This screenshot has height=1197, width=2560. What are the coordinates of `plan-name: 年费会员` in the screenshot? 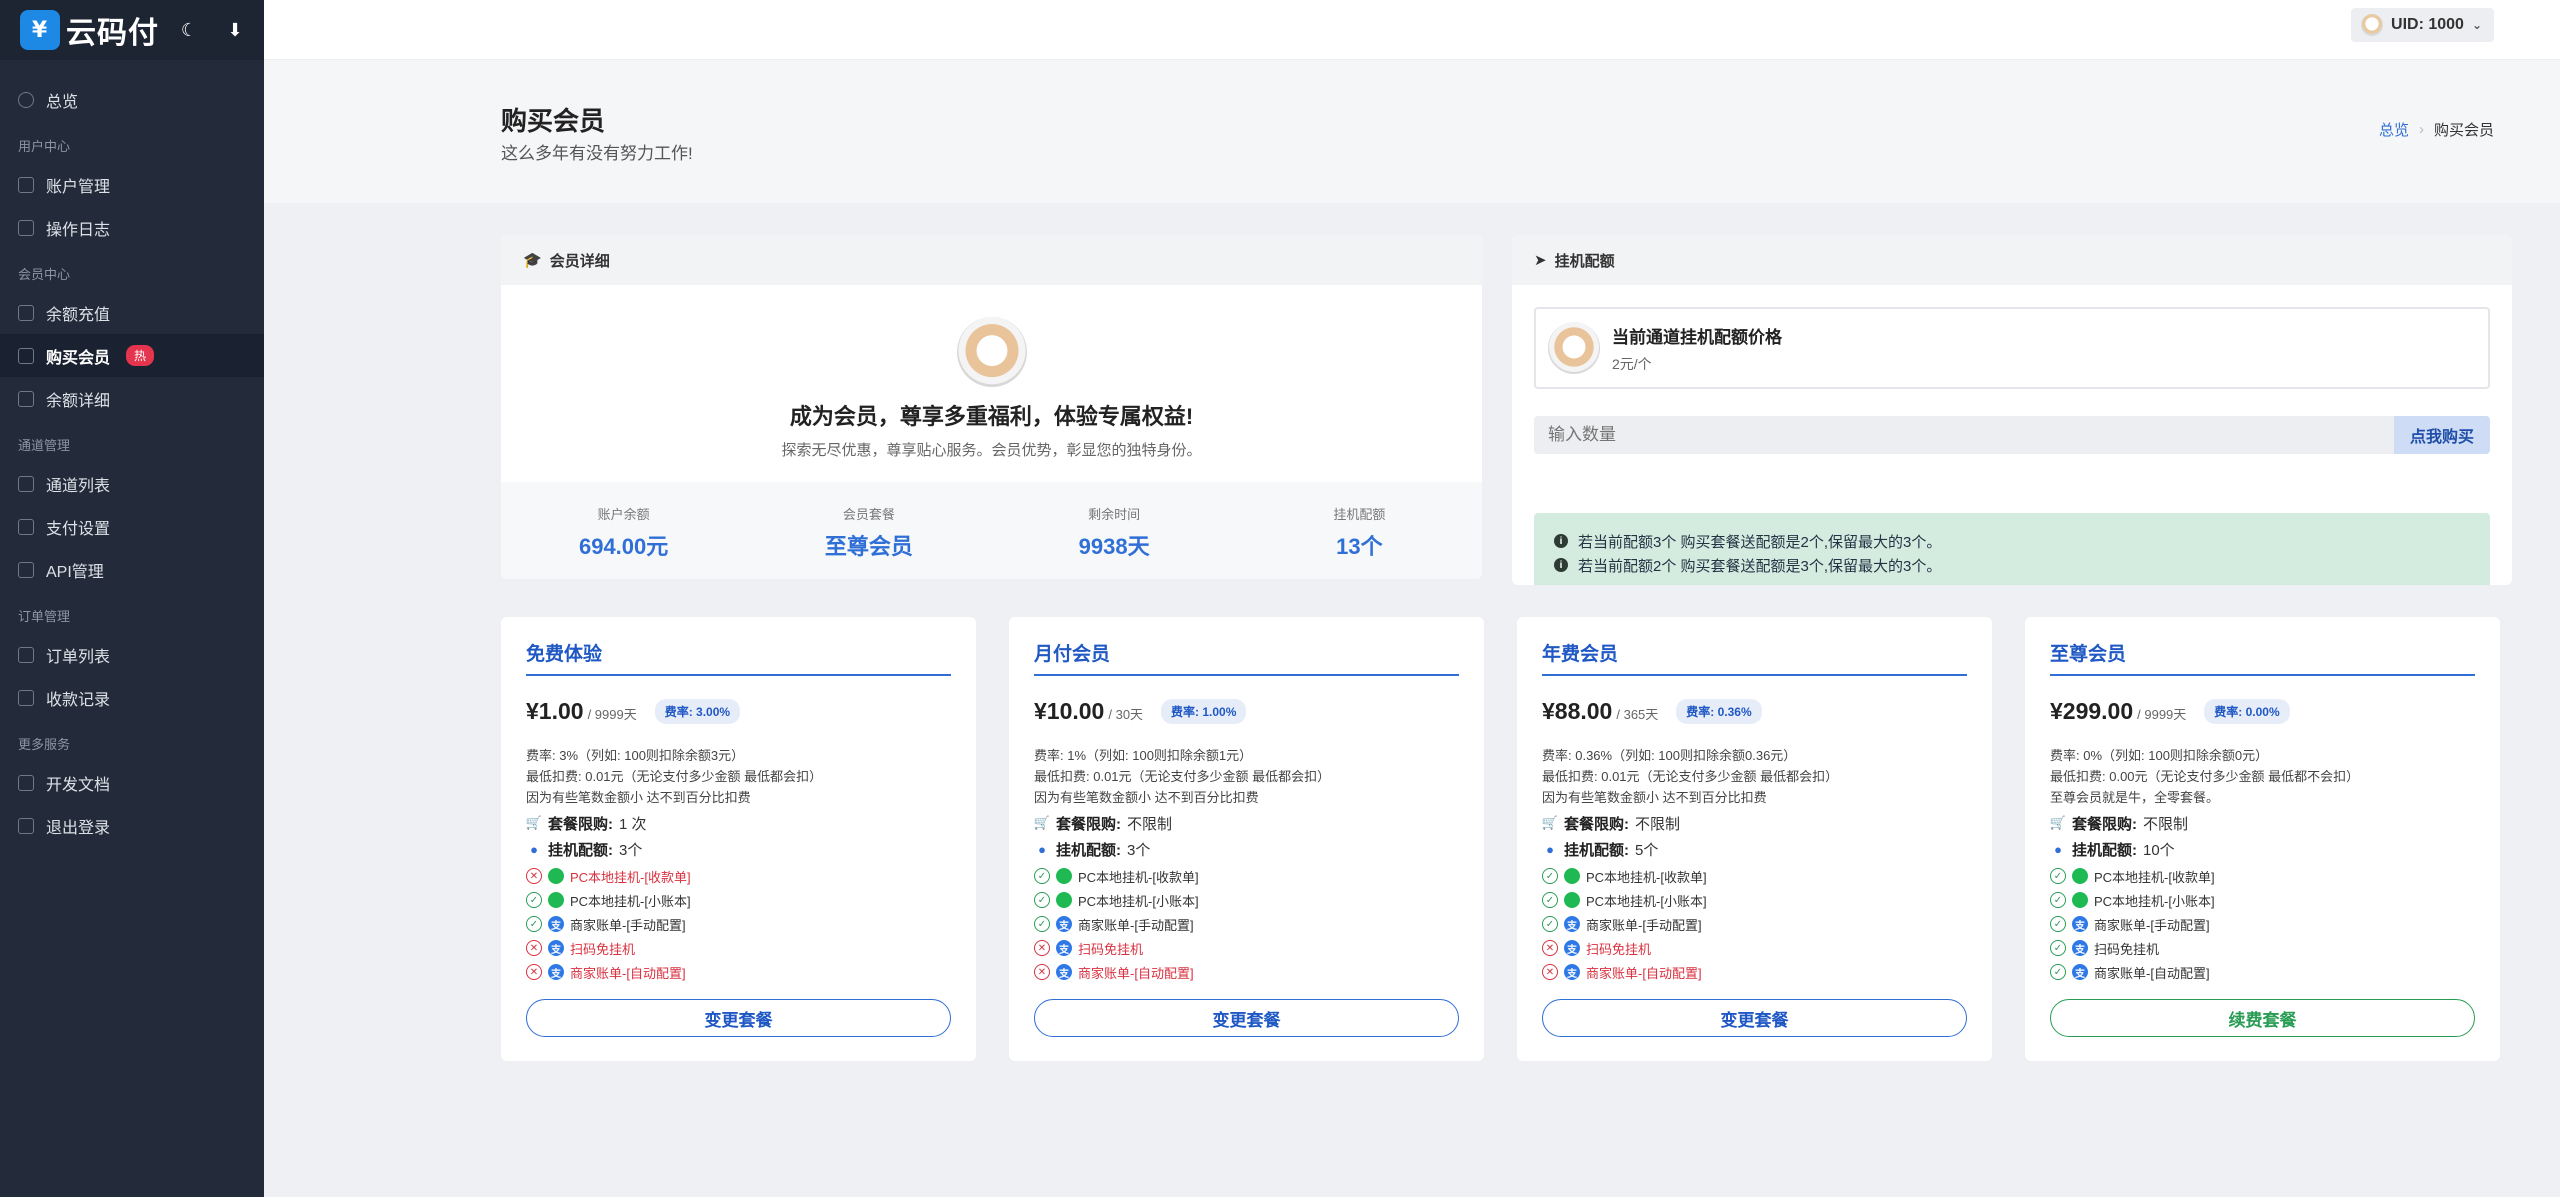 It's located at (1754, 657).